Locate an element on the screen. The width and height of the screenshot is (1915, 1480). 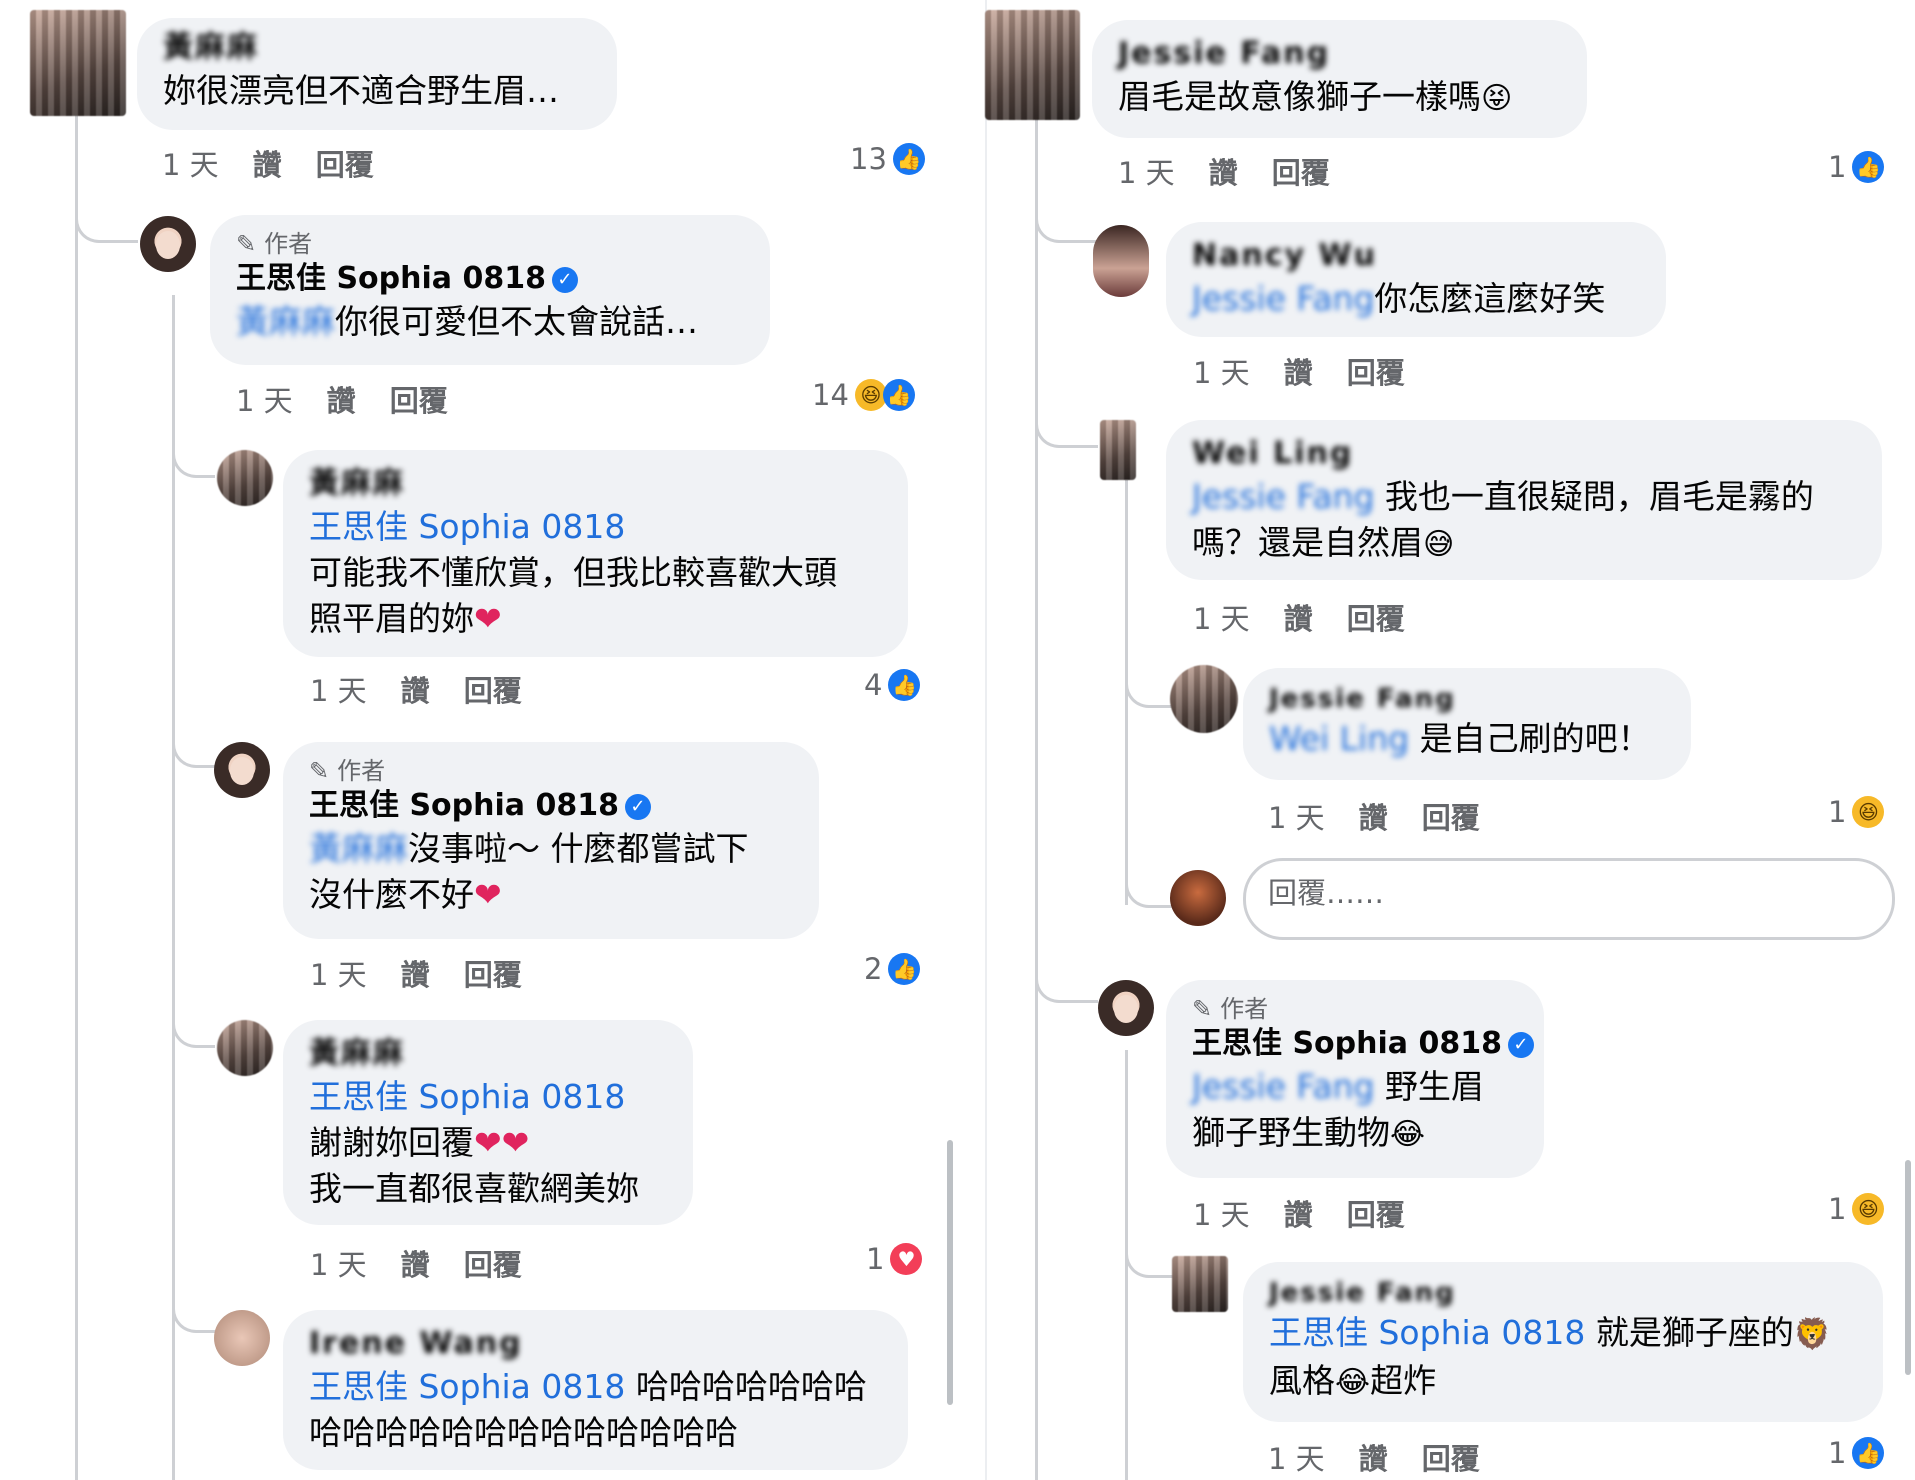
reaction-count: 13 👍 is located at coordinates (887, 159).